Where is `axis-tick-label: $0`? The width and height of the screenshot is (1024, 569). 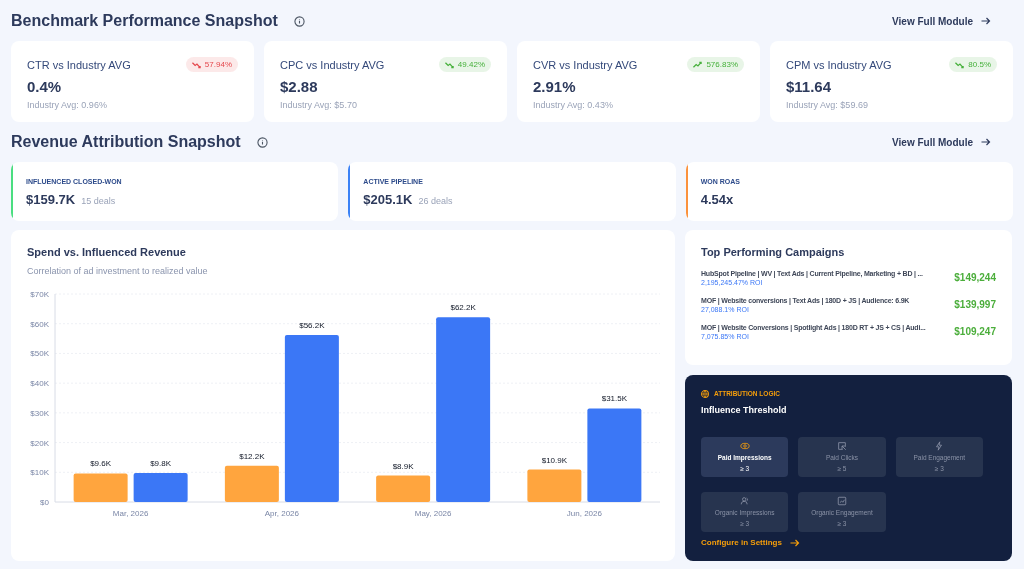 axis-tick-label: $0 is located at coordinates (44, 502).